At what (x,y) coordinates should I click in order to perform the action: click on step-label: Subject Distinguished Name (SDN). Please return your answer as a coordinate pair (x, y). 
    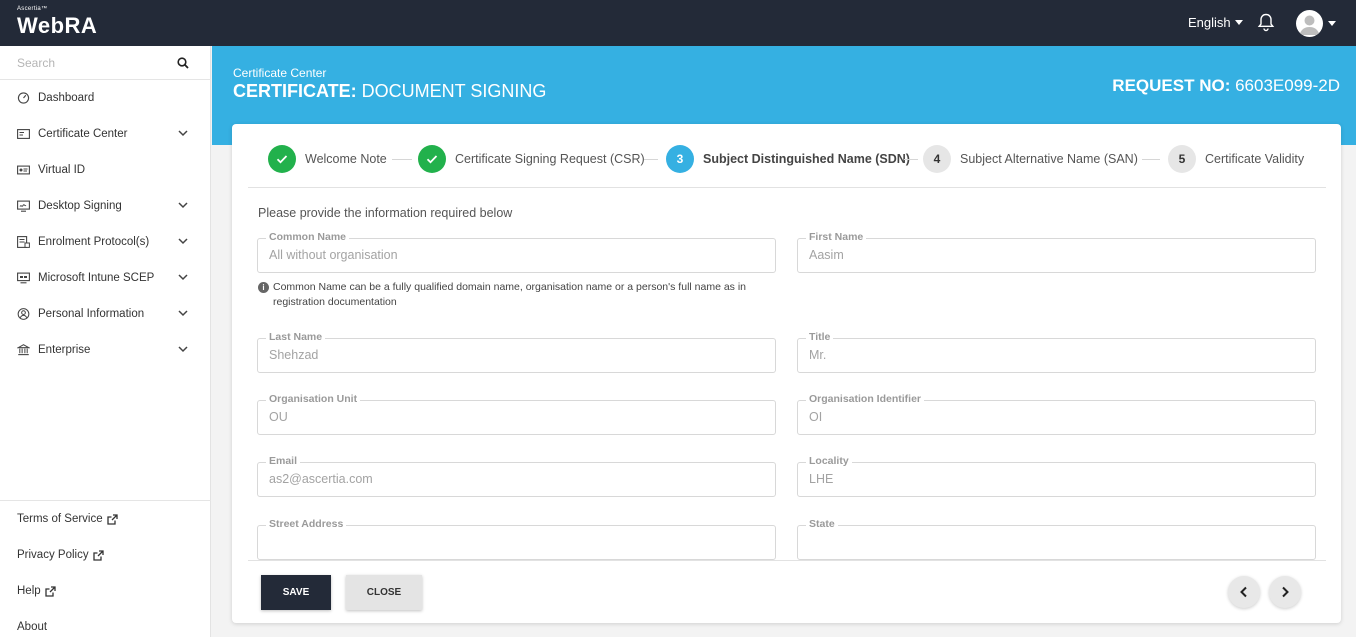
    Looking at the image, I should click on (806, 159).